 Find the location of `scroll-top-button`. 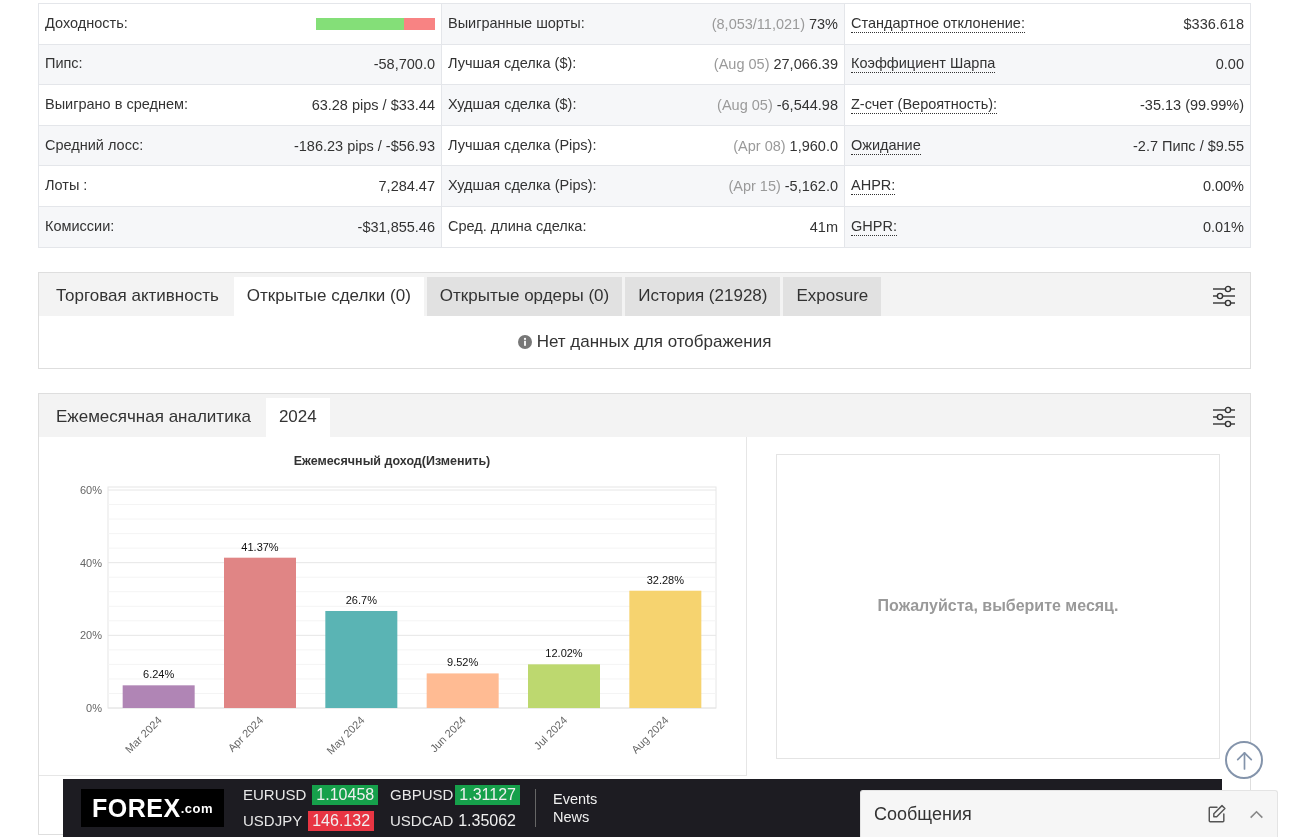

scroll-top-button is located at coordinates (1244, 760).